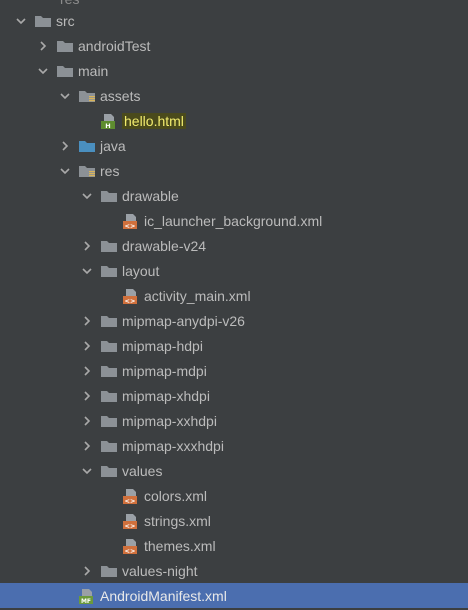  Describe the element at coordinates (234, 270) in the screenshot. I see `tree-row: layout` at that location.